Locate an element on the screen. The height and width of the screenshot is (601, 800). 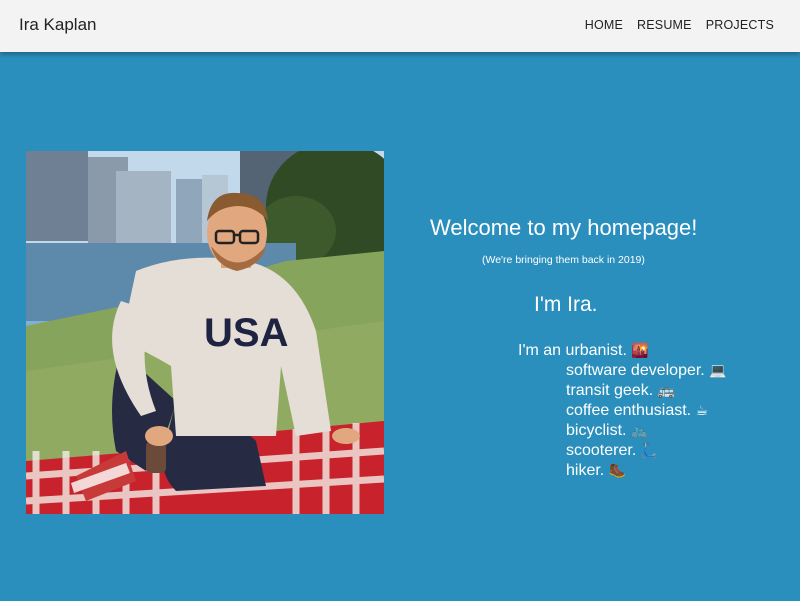
role-1: software developer. 💻 is located at coordinates (646, 371).